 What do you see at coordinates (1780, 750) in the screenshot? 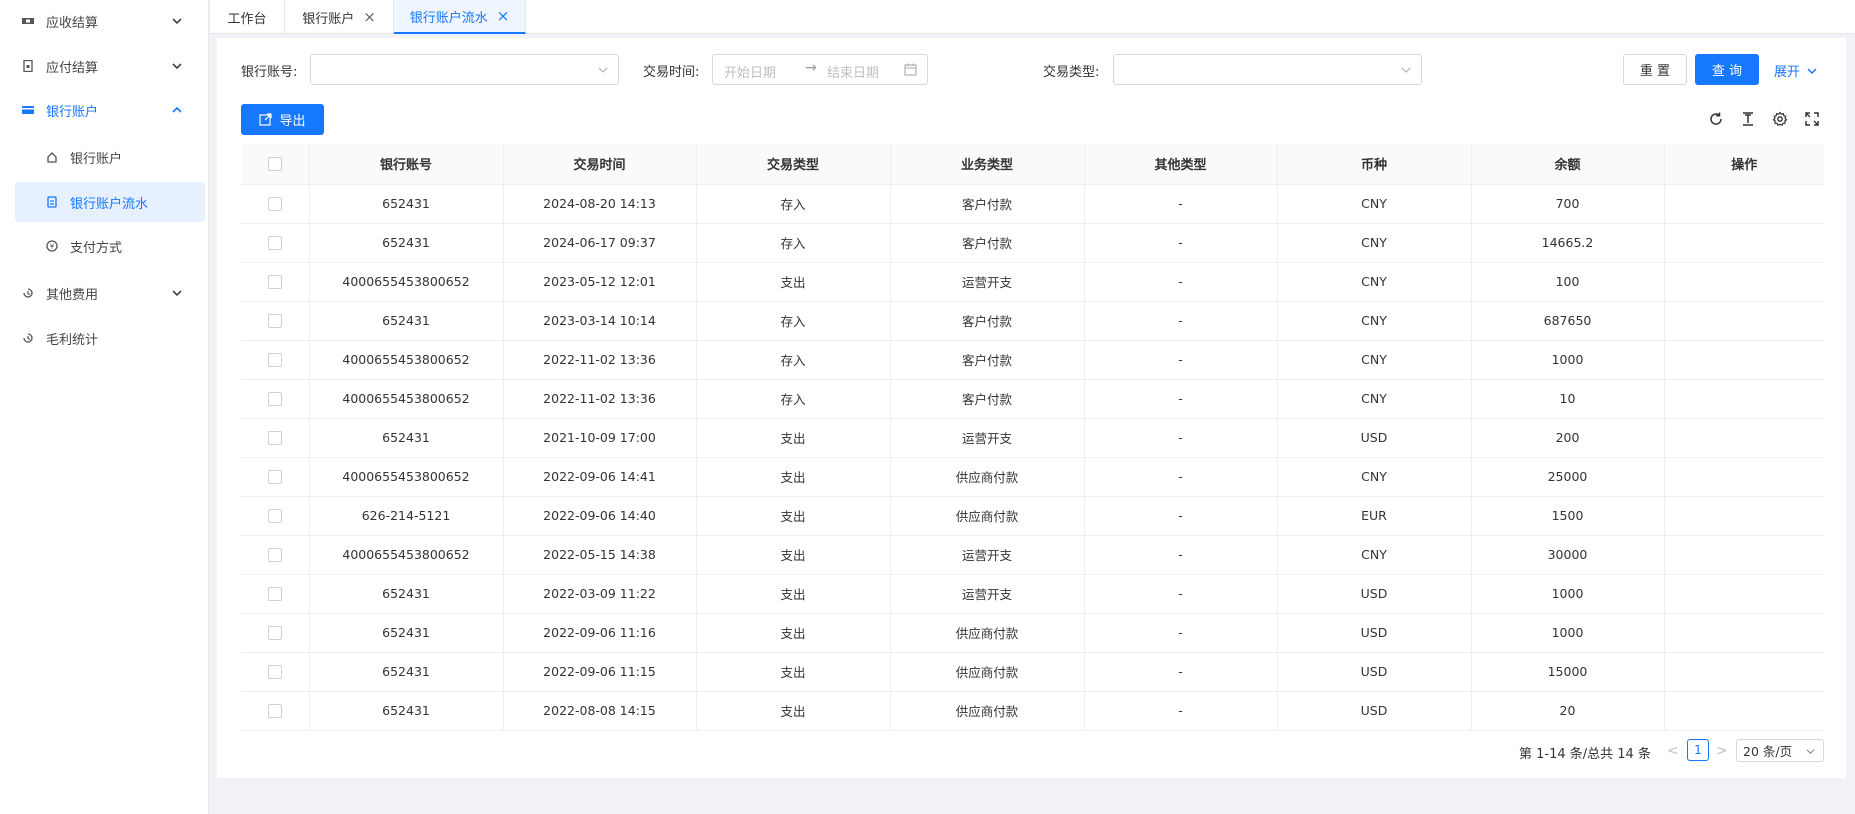
I see `page-size-select: 20 条/页` at bounding box center [1780, 750].